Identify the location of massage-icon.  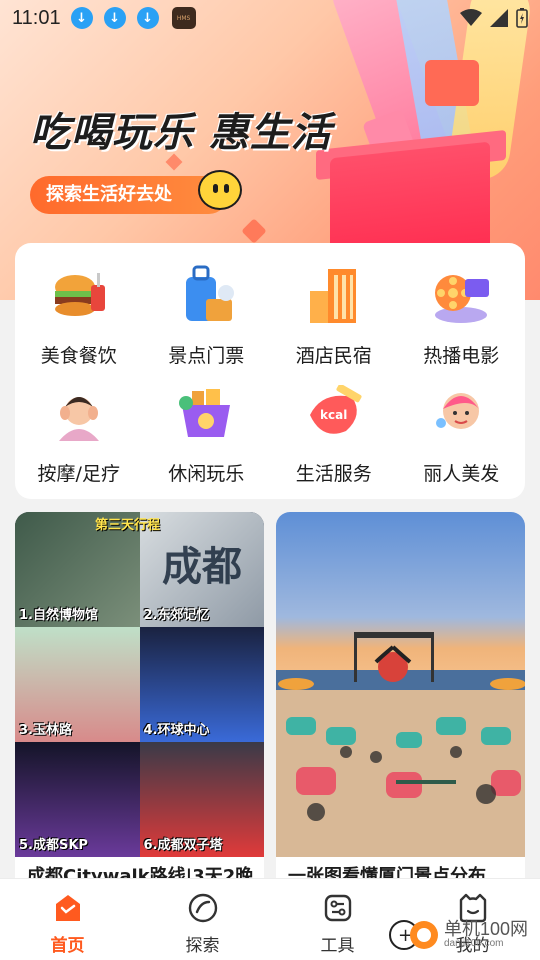
(79, 413).